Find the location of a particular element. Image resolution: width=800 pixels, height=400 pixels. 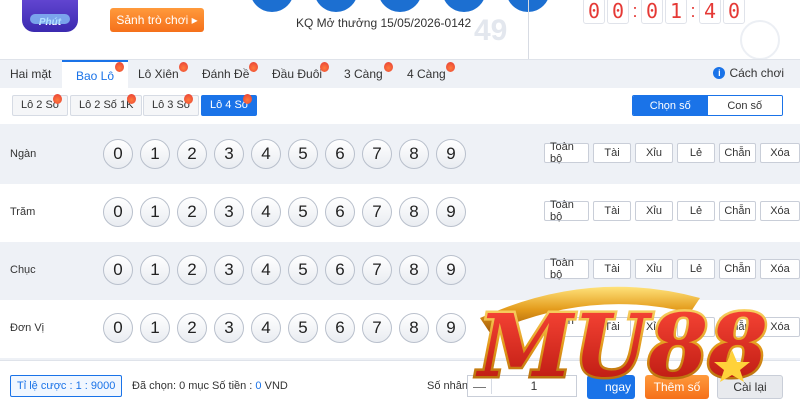

bet-now-label: ngay is located at coordinates (618, 387).